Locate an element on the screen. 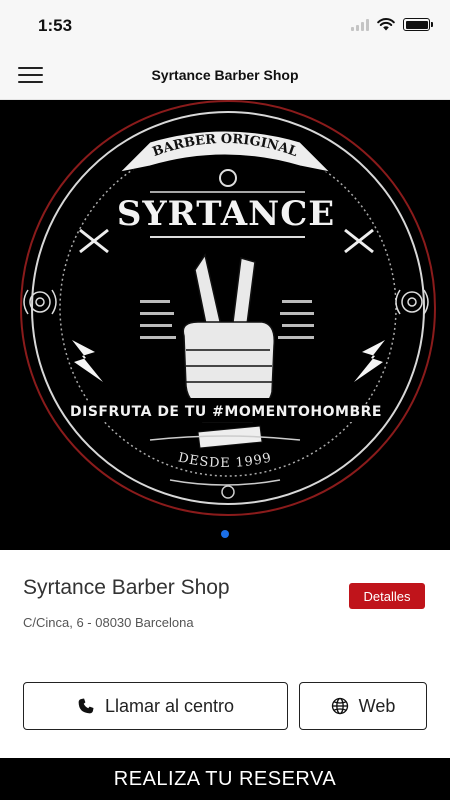 The height and width of the screenshot is (800, 450). book-appointment-button: REALIZA TU RESERVA is located at coordinates (225, 779).